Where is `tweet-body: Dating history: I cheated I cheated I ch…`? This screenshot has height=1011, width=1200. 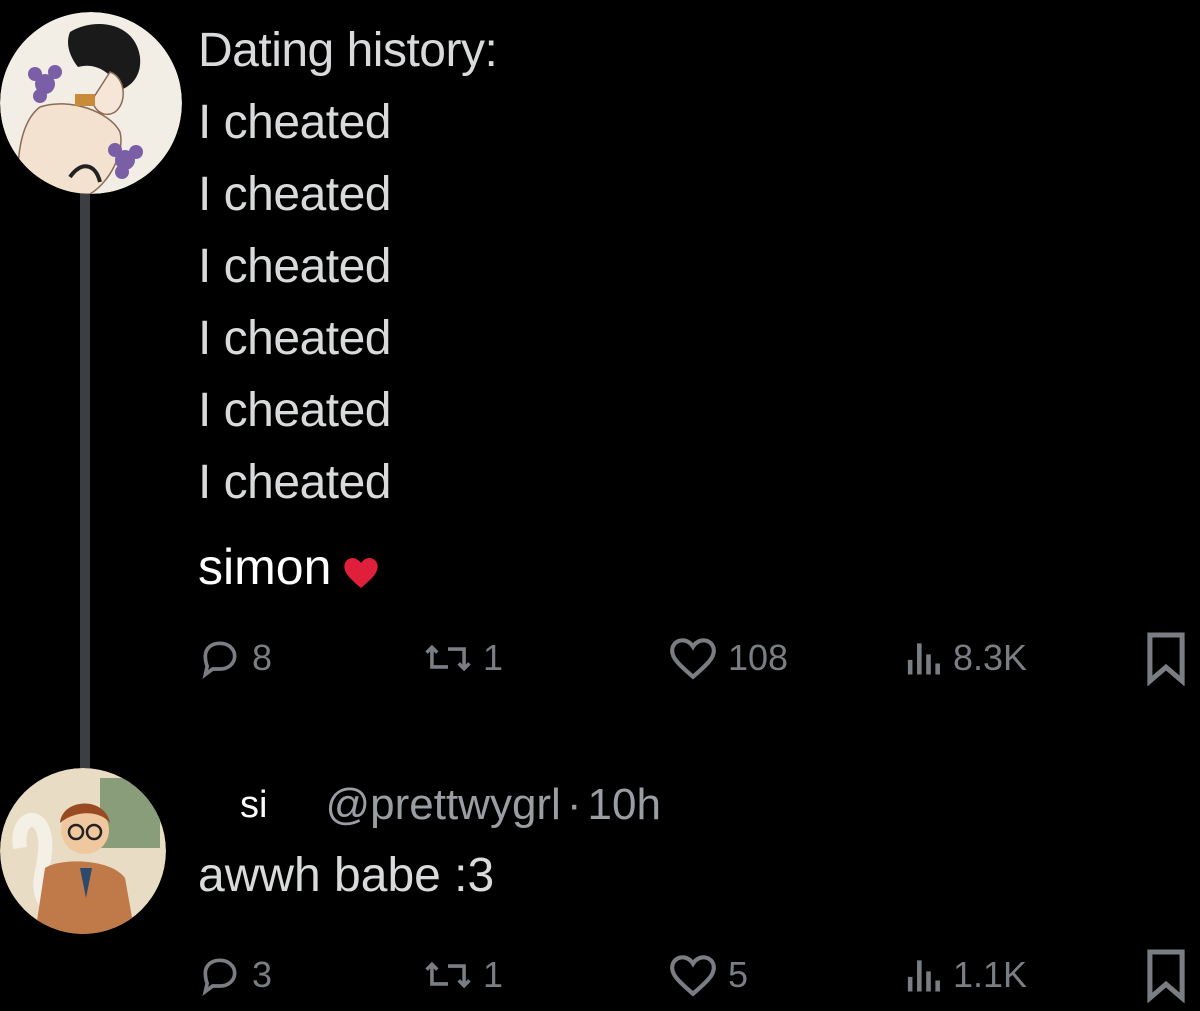 tweet-body: Dating history: I cheated I cheated I ch… is located at coordinates (348, 267).